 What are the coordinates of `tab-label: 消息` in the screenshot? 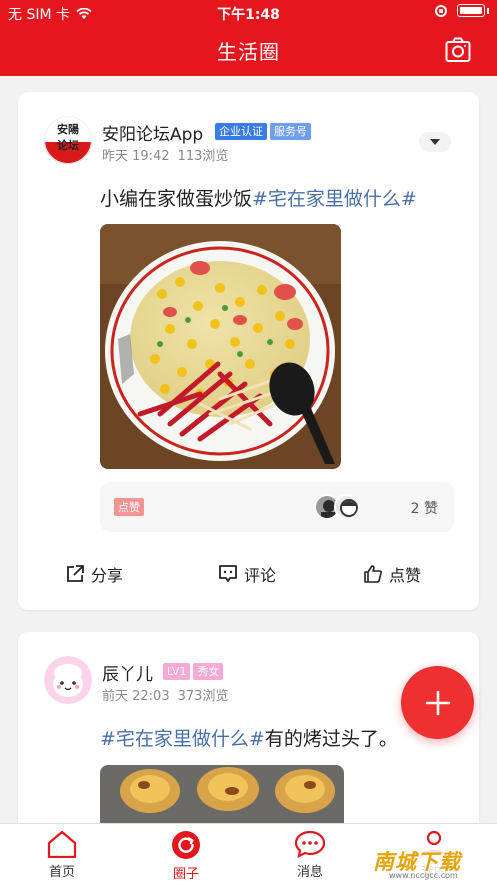 It's located at (309, 872).